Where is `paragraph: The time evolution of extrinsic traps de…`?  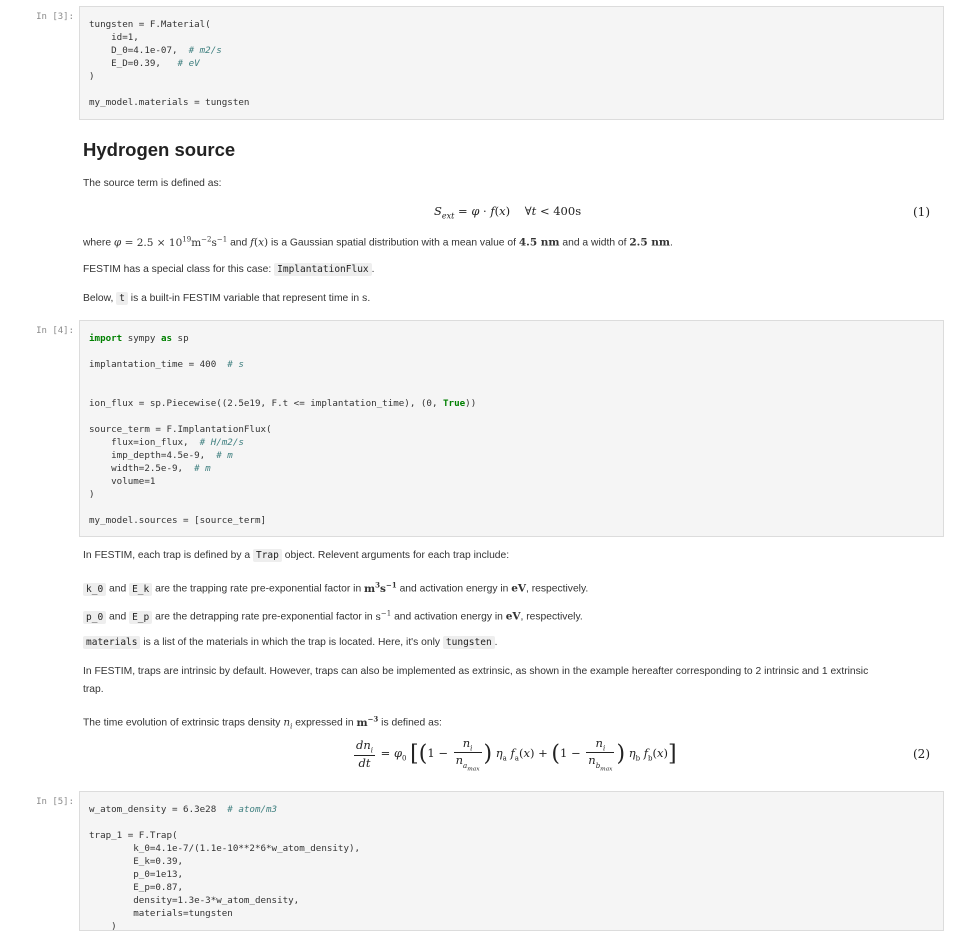 paragraph: The time evolution of extrinsic traps de… is located at coordinates (262, 722).